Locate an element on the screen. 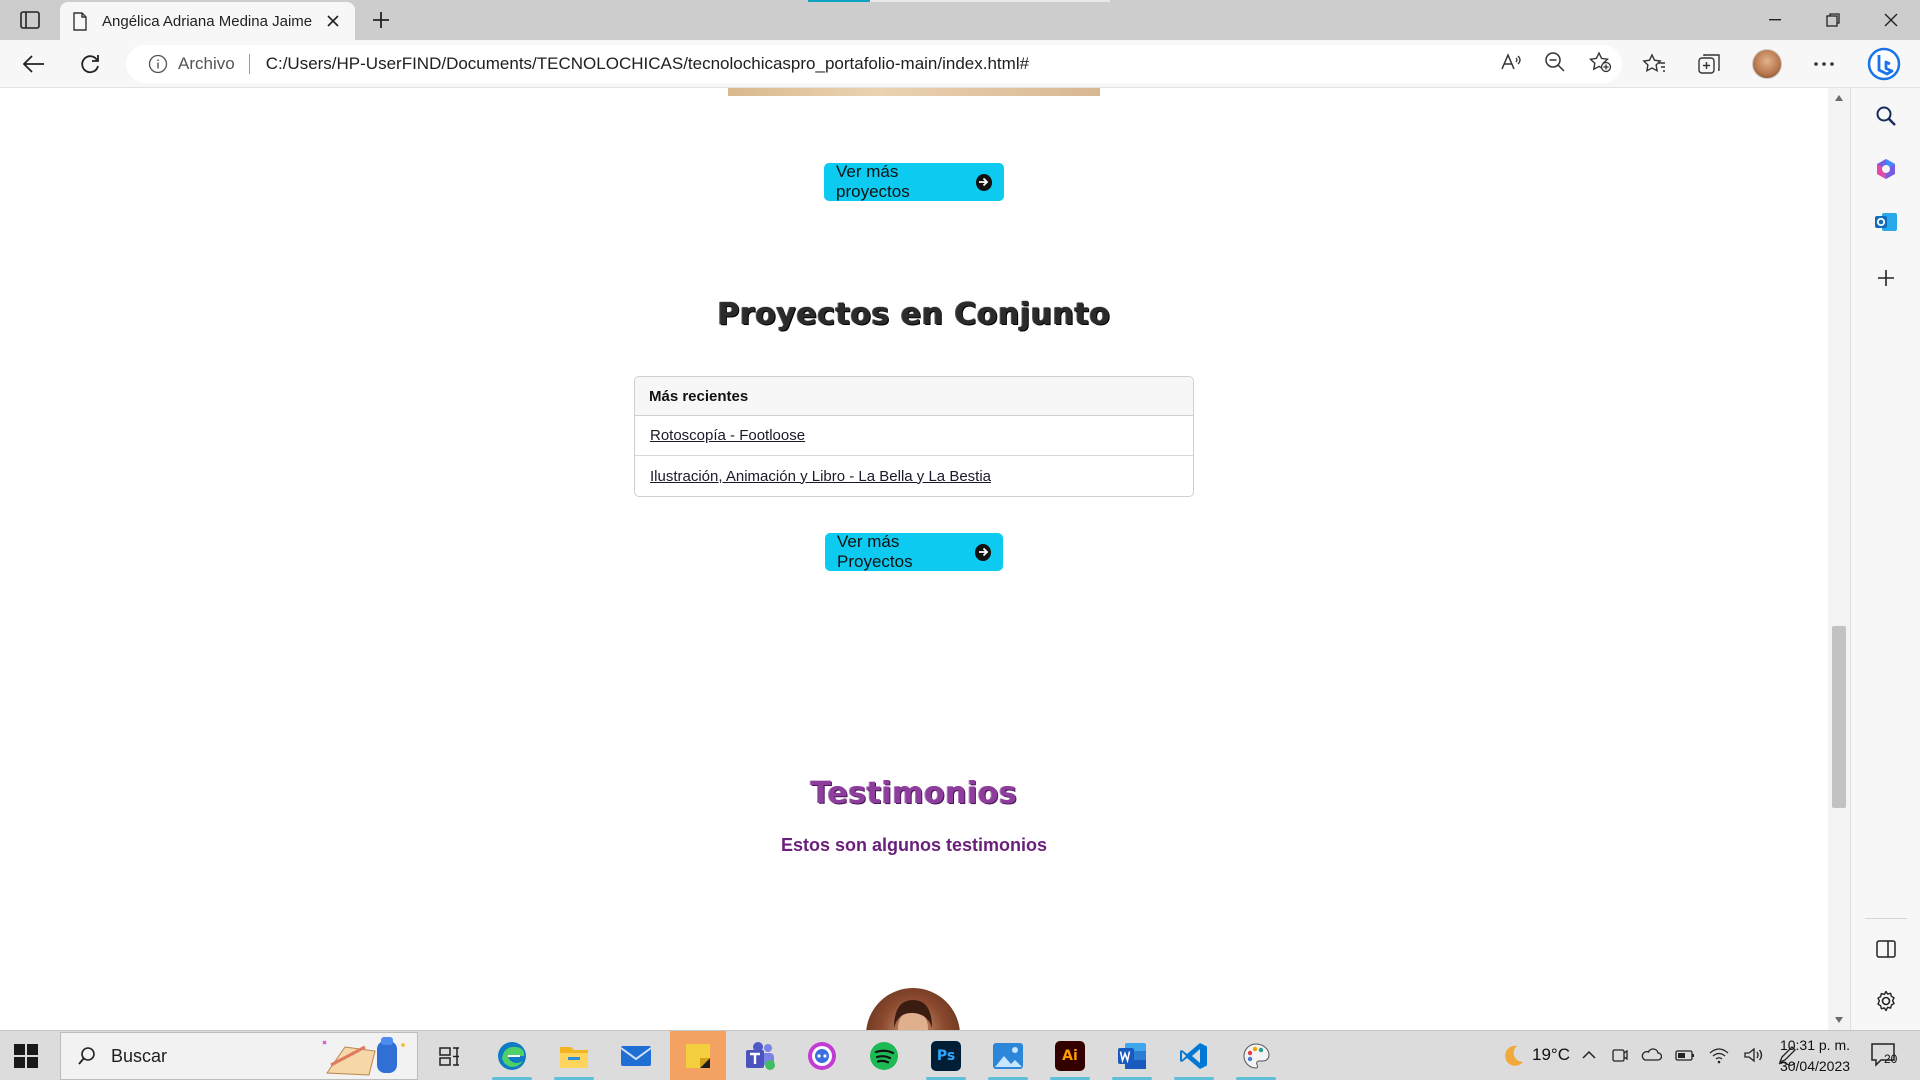  collections-icon is located at coordinates (1710, 64).